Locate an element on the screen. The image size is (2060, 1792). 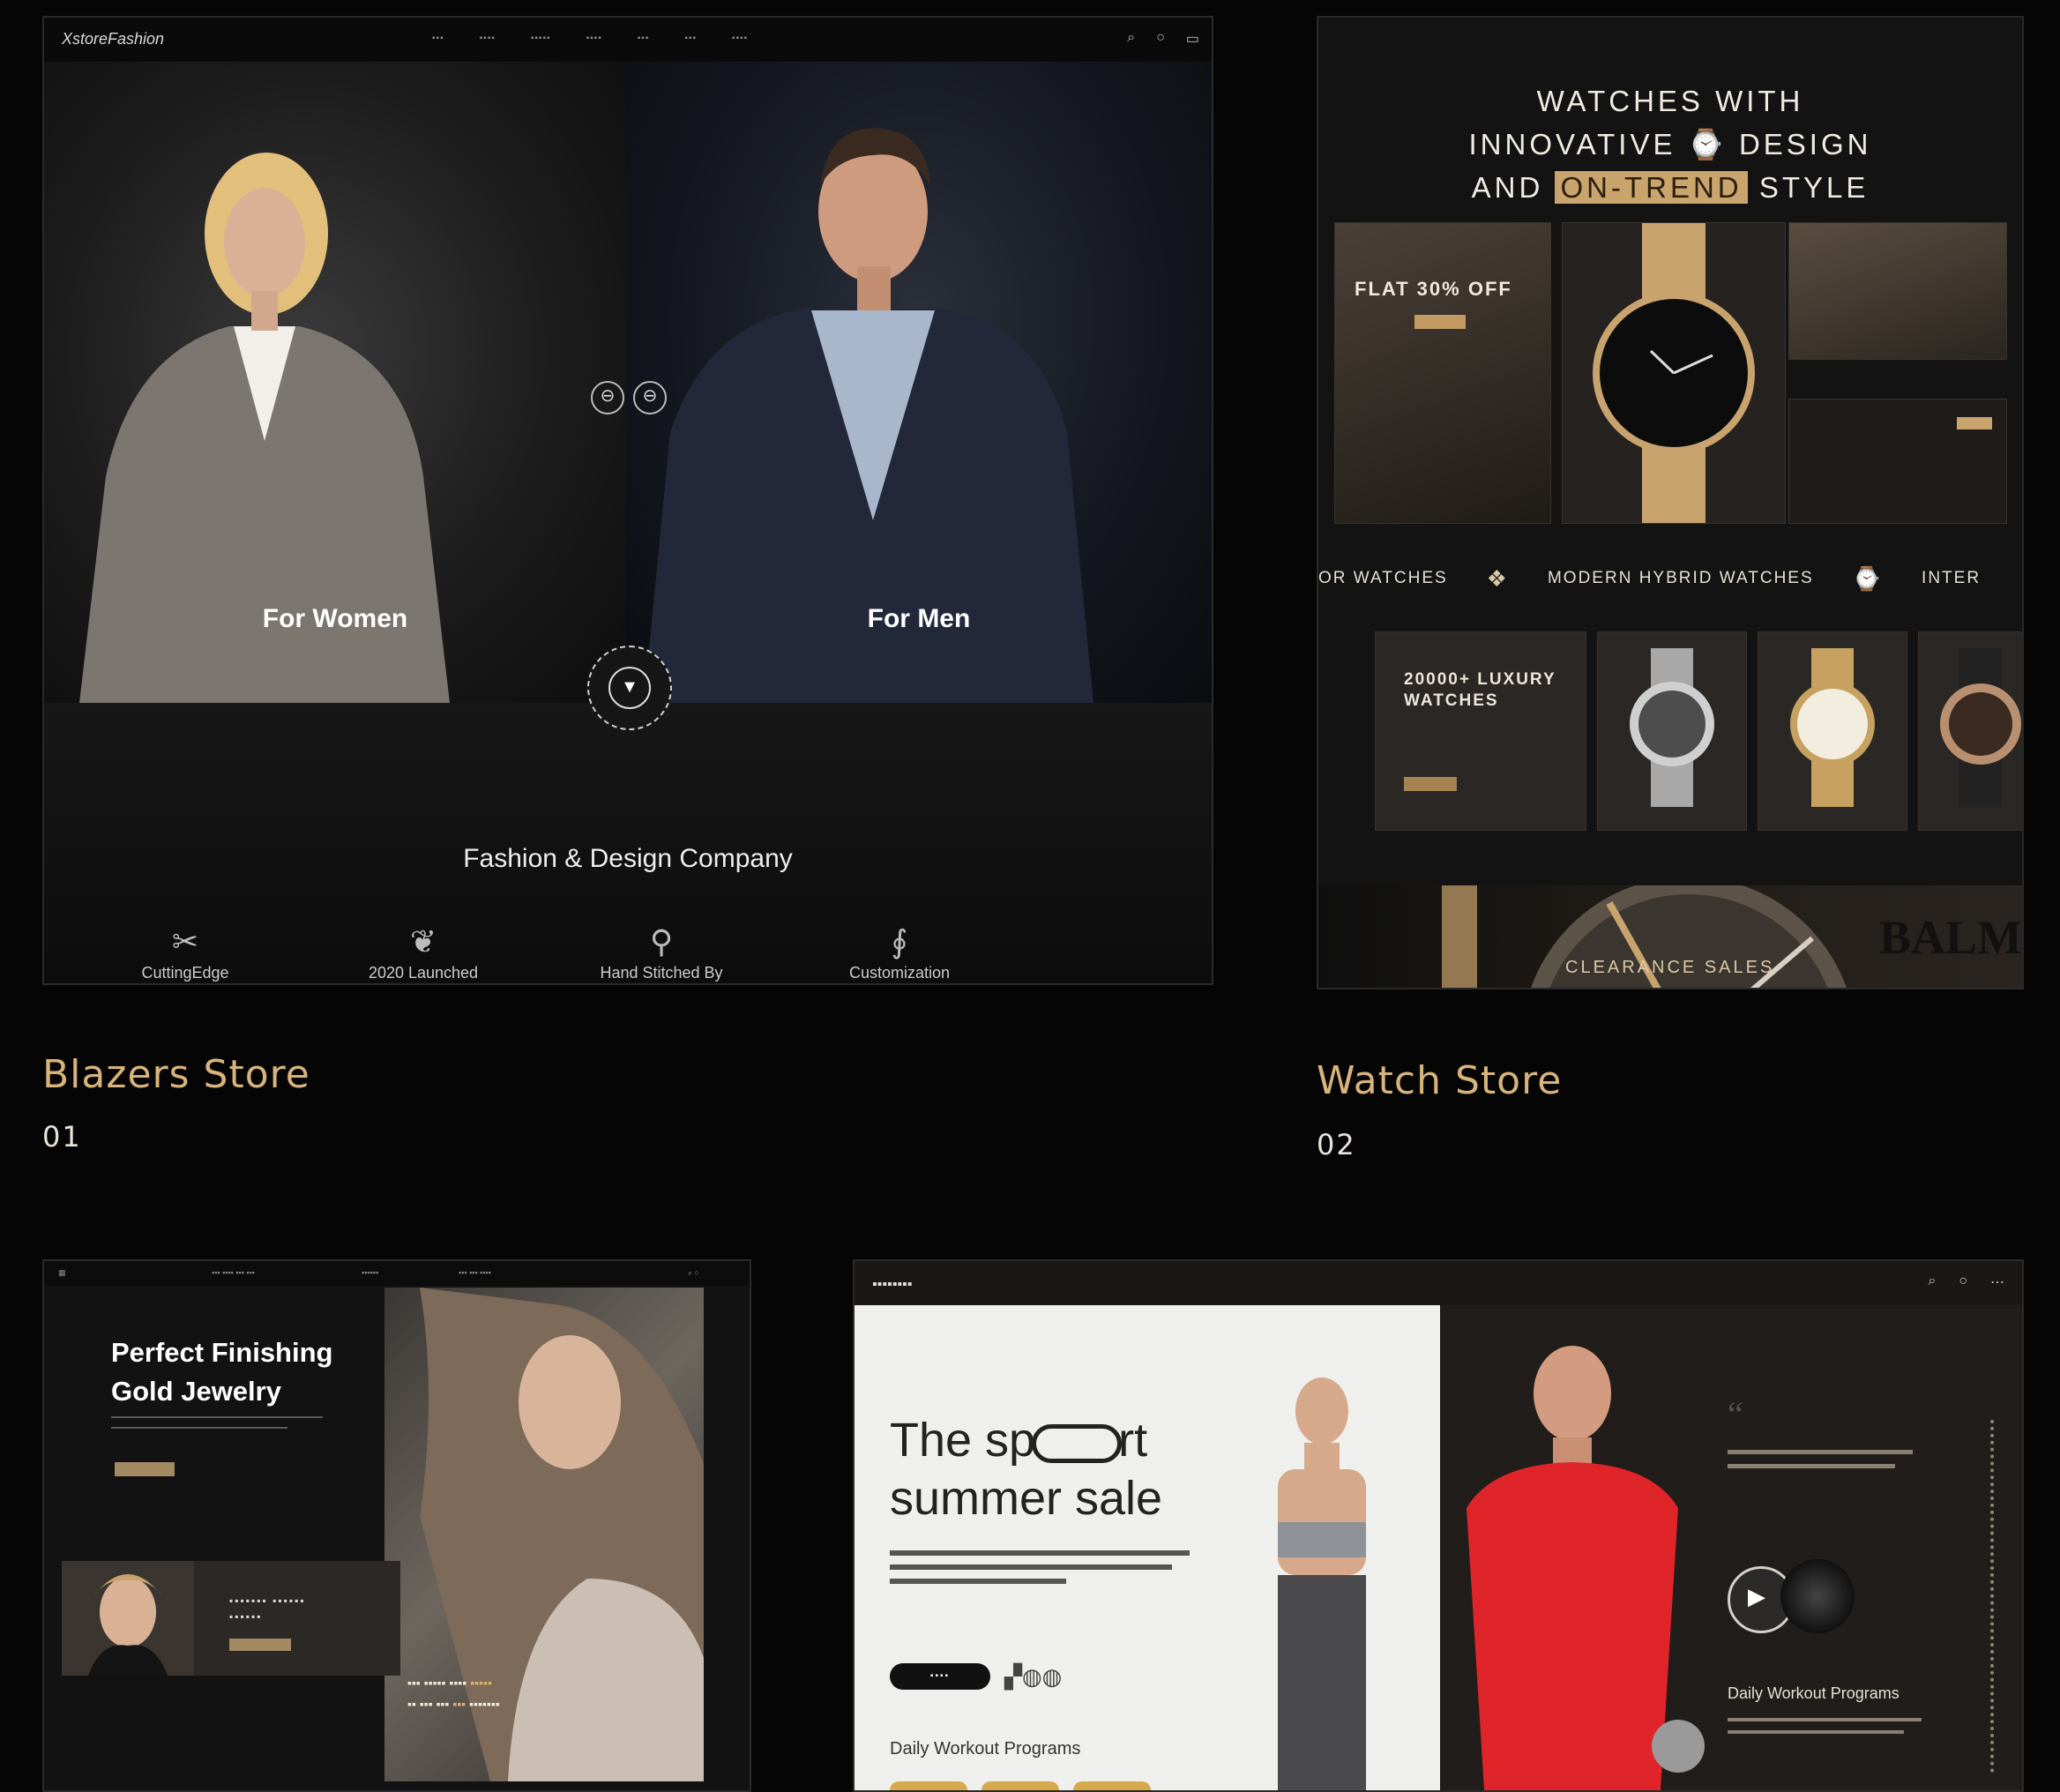
heading-word: The sp is located at coordinates (963, 1440).